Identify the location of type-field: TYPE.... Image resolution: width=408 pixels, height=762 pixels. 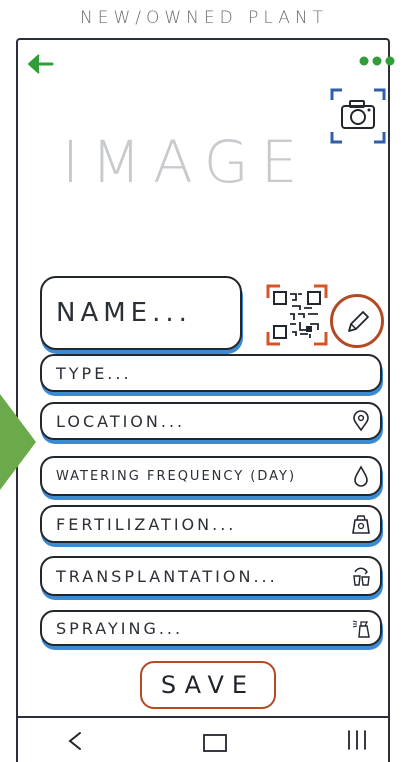
(211, 373).